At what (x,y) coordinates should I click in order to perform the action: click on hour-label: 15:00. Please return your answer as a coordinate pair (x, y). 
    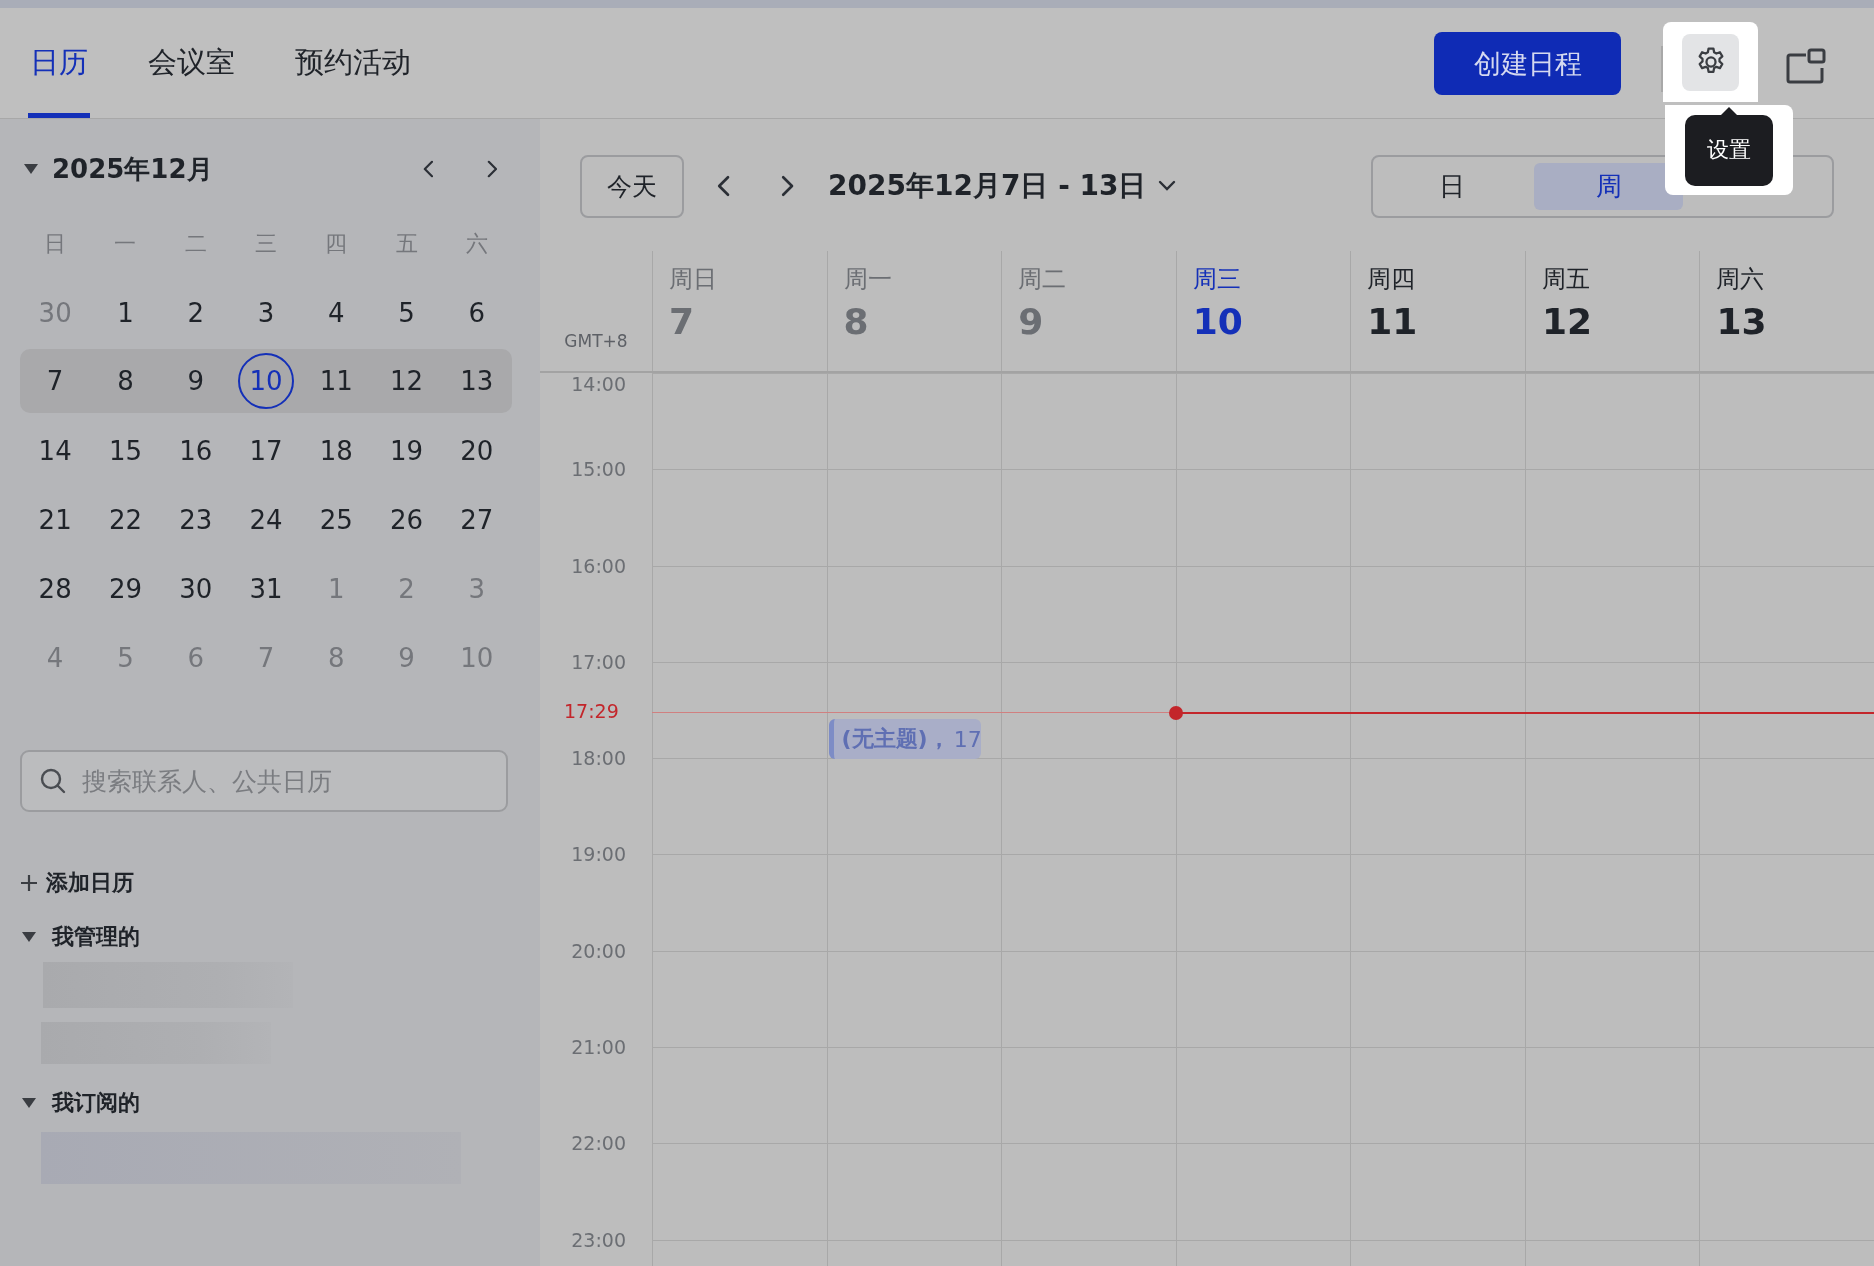
    Looking at the image, I should click on (598, 469).